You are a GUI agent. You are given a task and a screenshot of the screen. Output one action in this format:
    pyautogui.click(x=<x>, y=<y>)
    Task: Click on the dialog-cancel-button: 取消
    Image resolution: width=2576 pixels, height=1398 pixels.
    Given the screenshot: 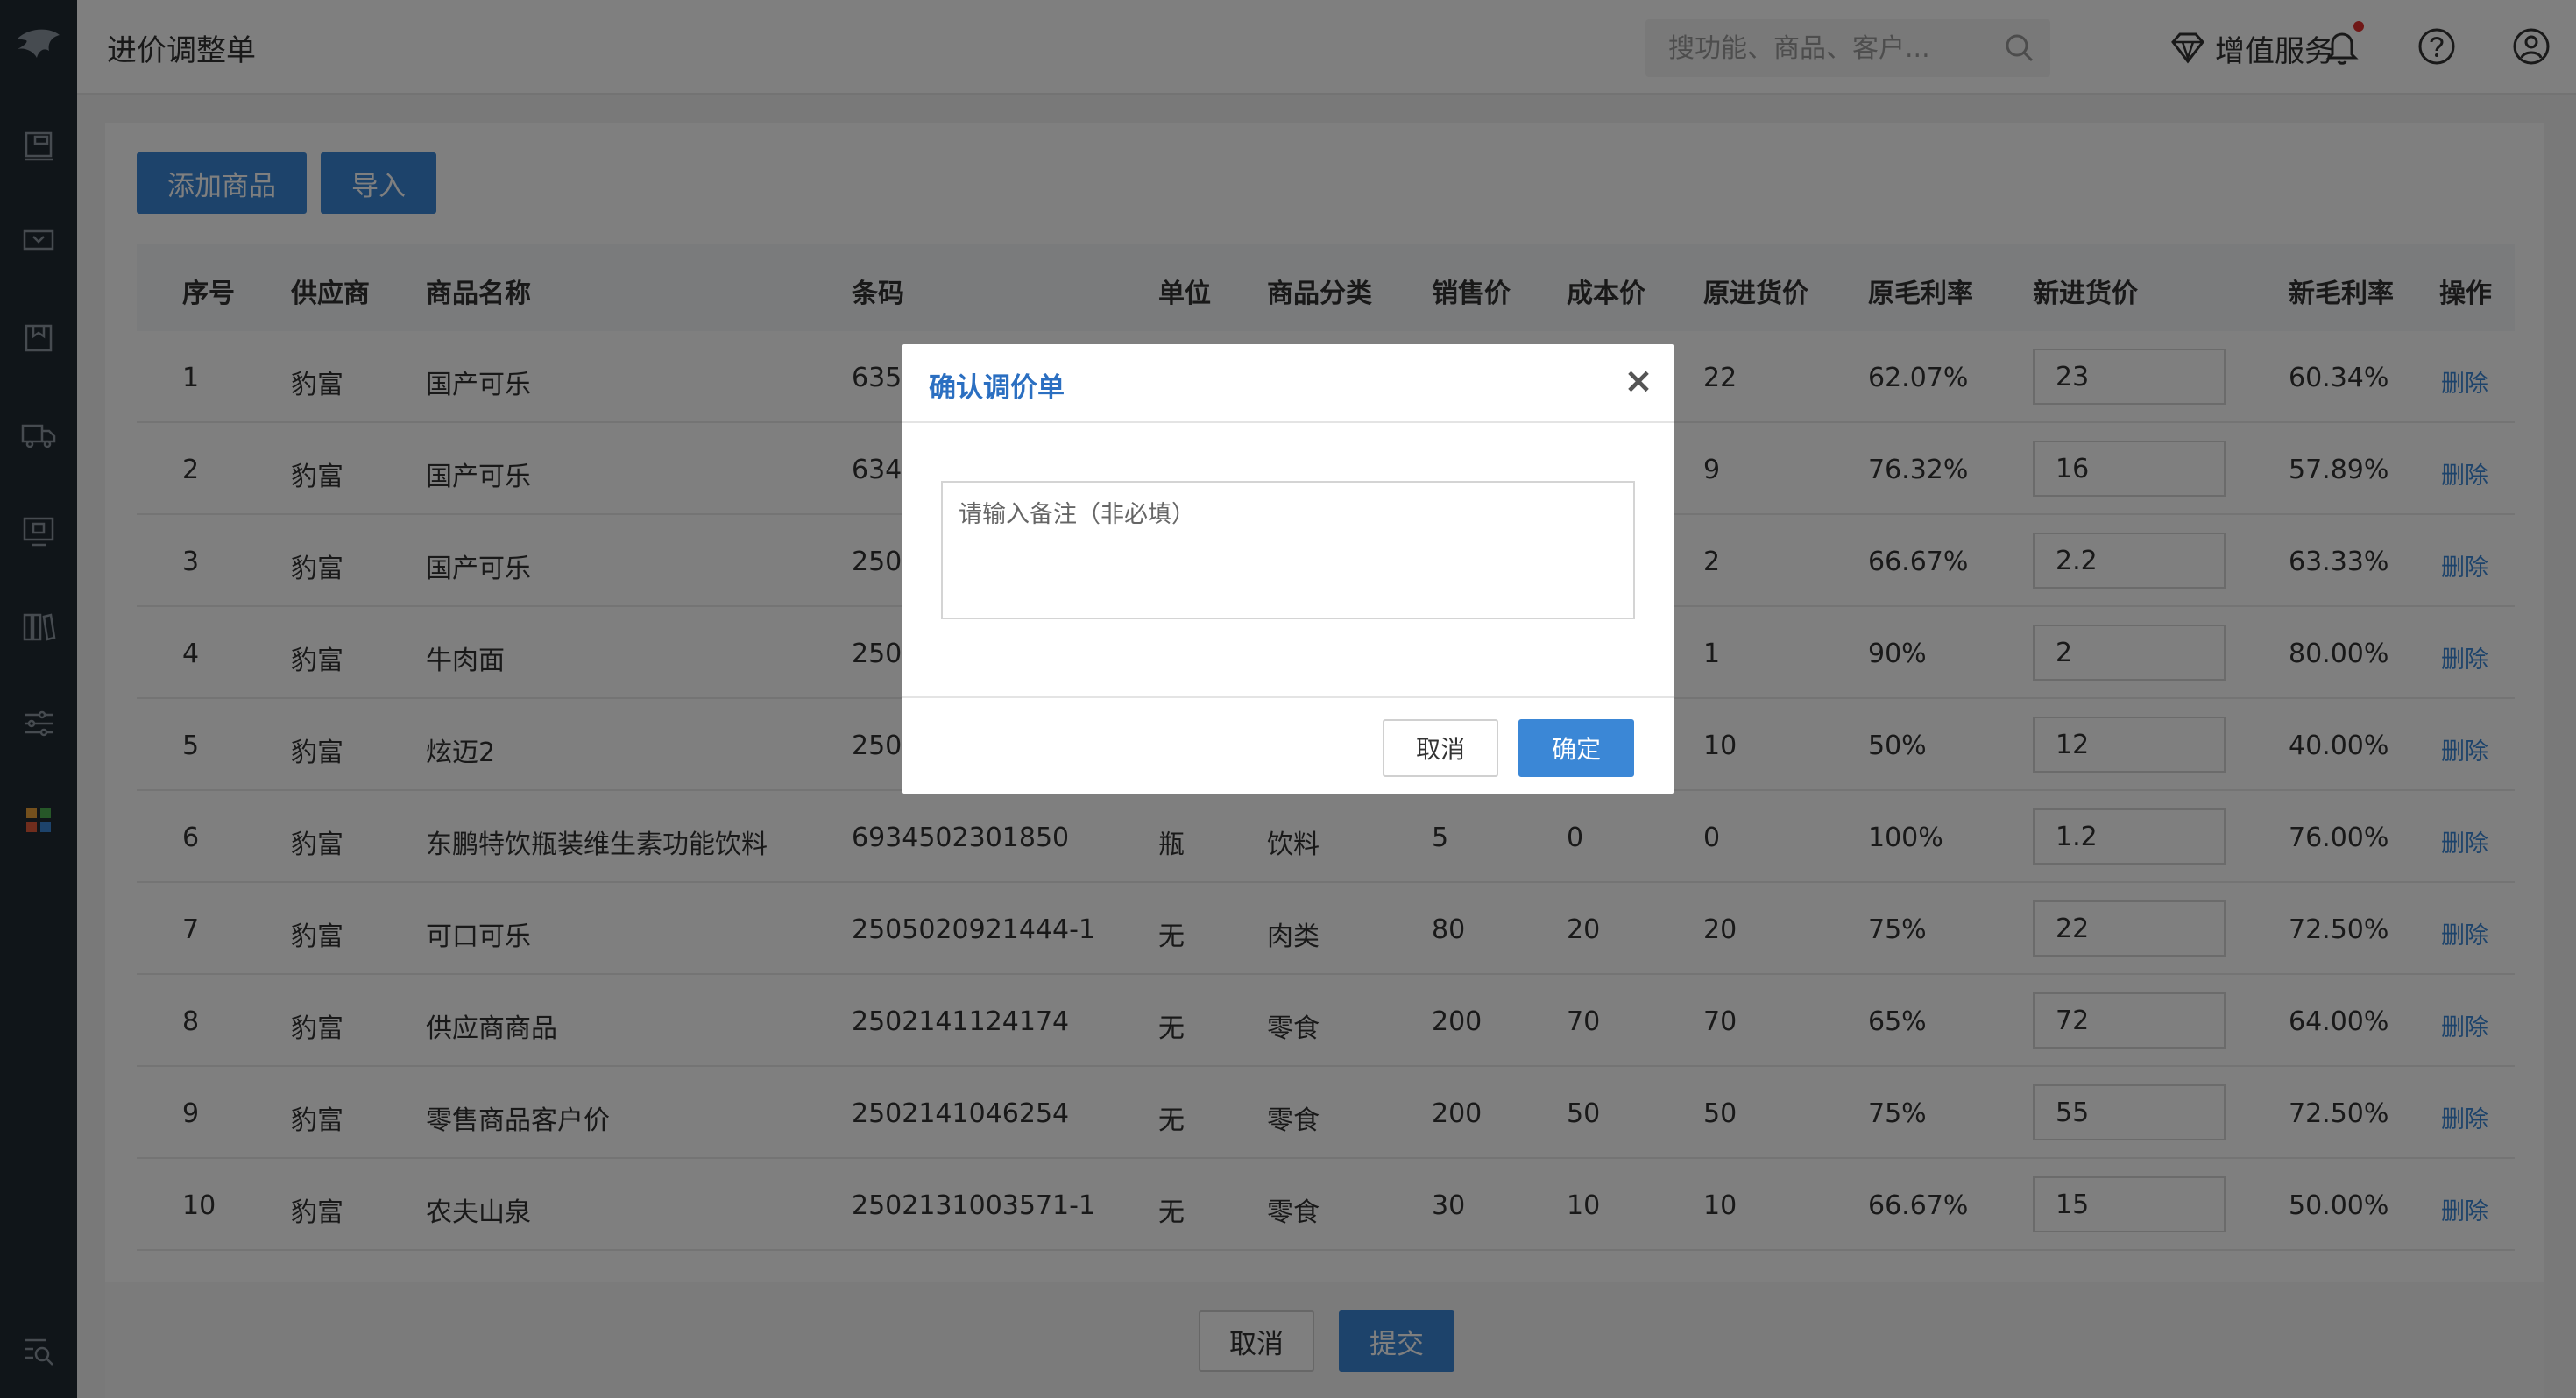 What is the action you would take?
    pyautogui.click(x=1440, y=748)
    